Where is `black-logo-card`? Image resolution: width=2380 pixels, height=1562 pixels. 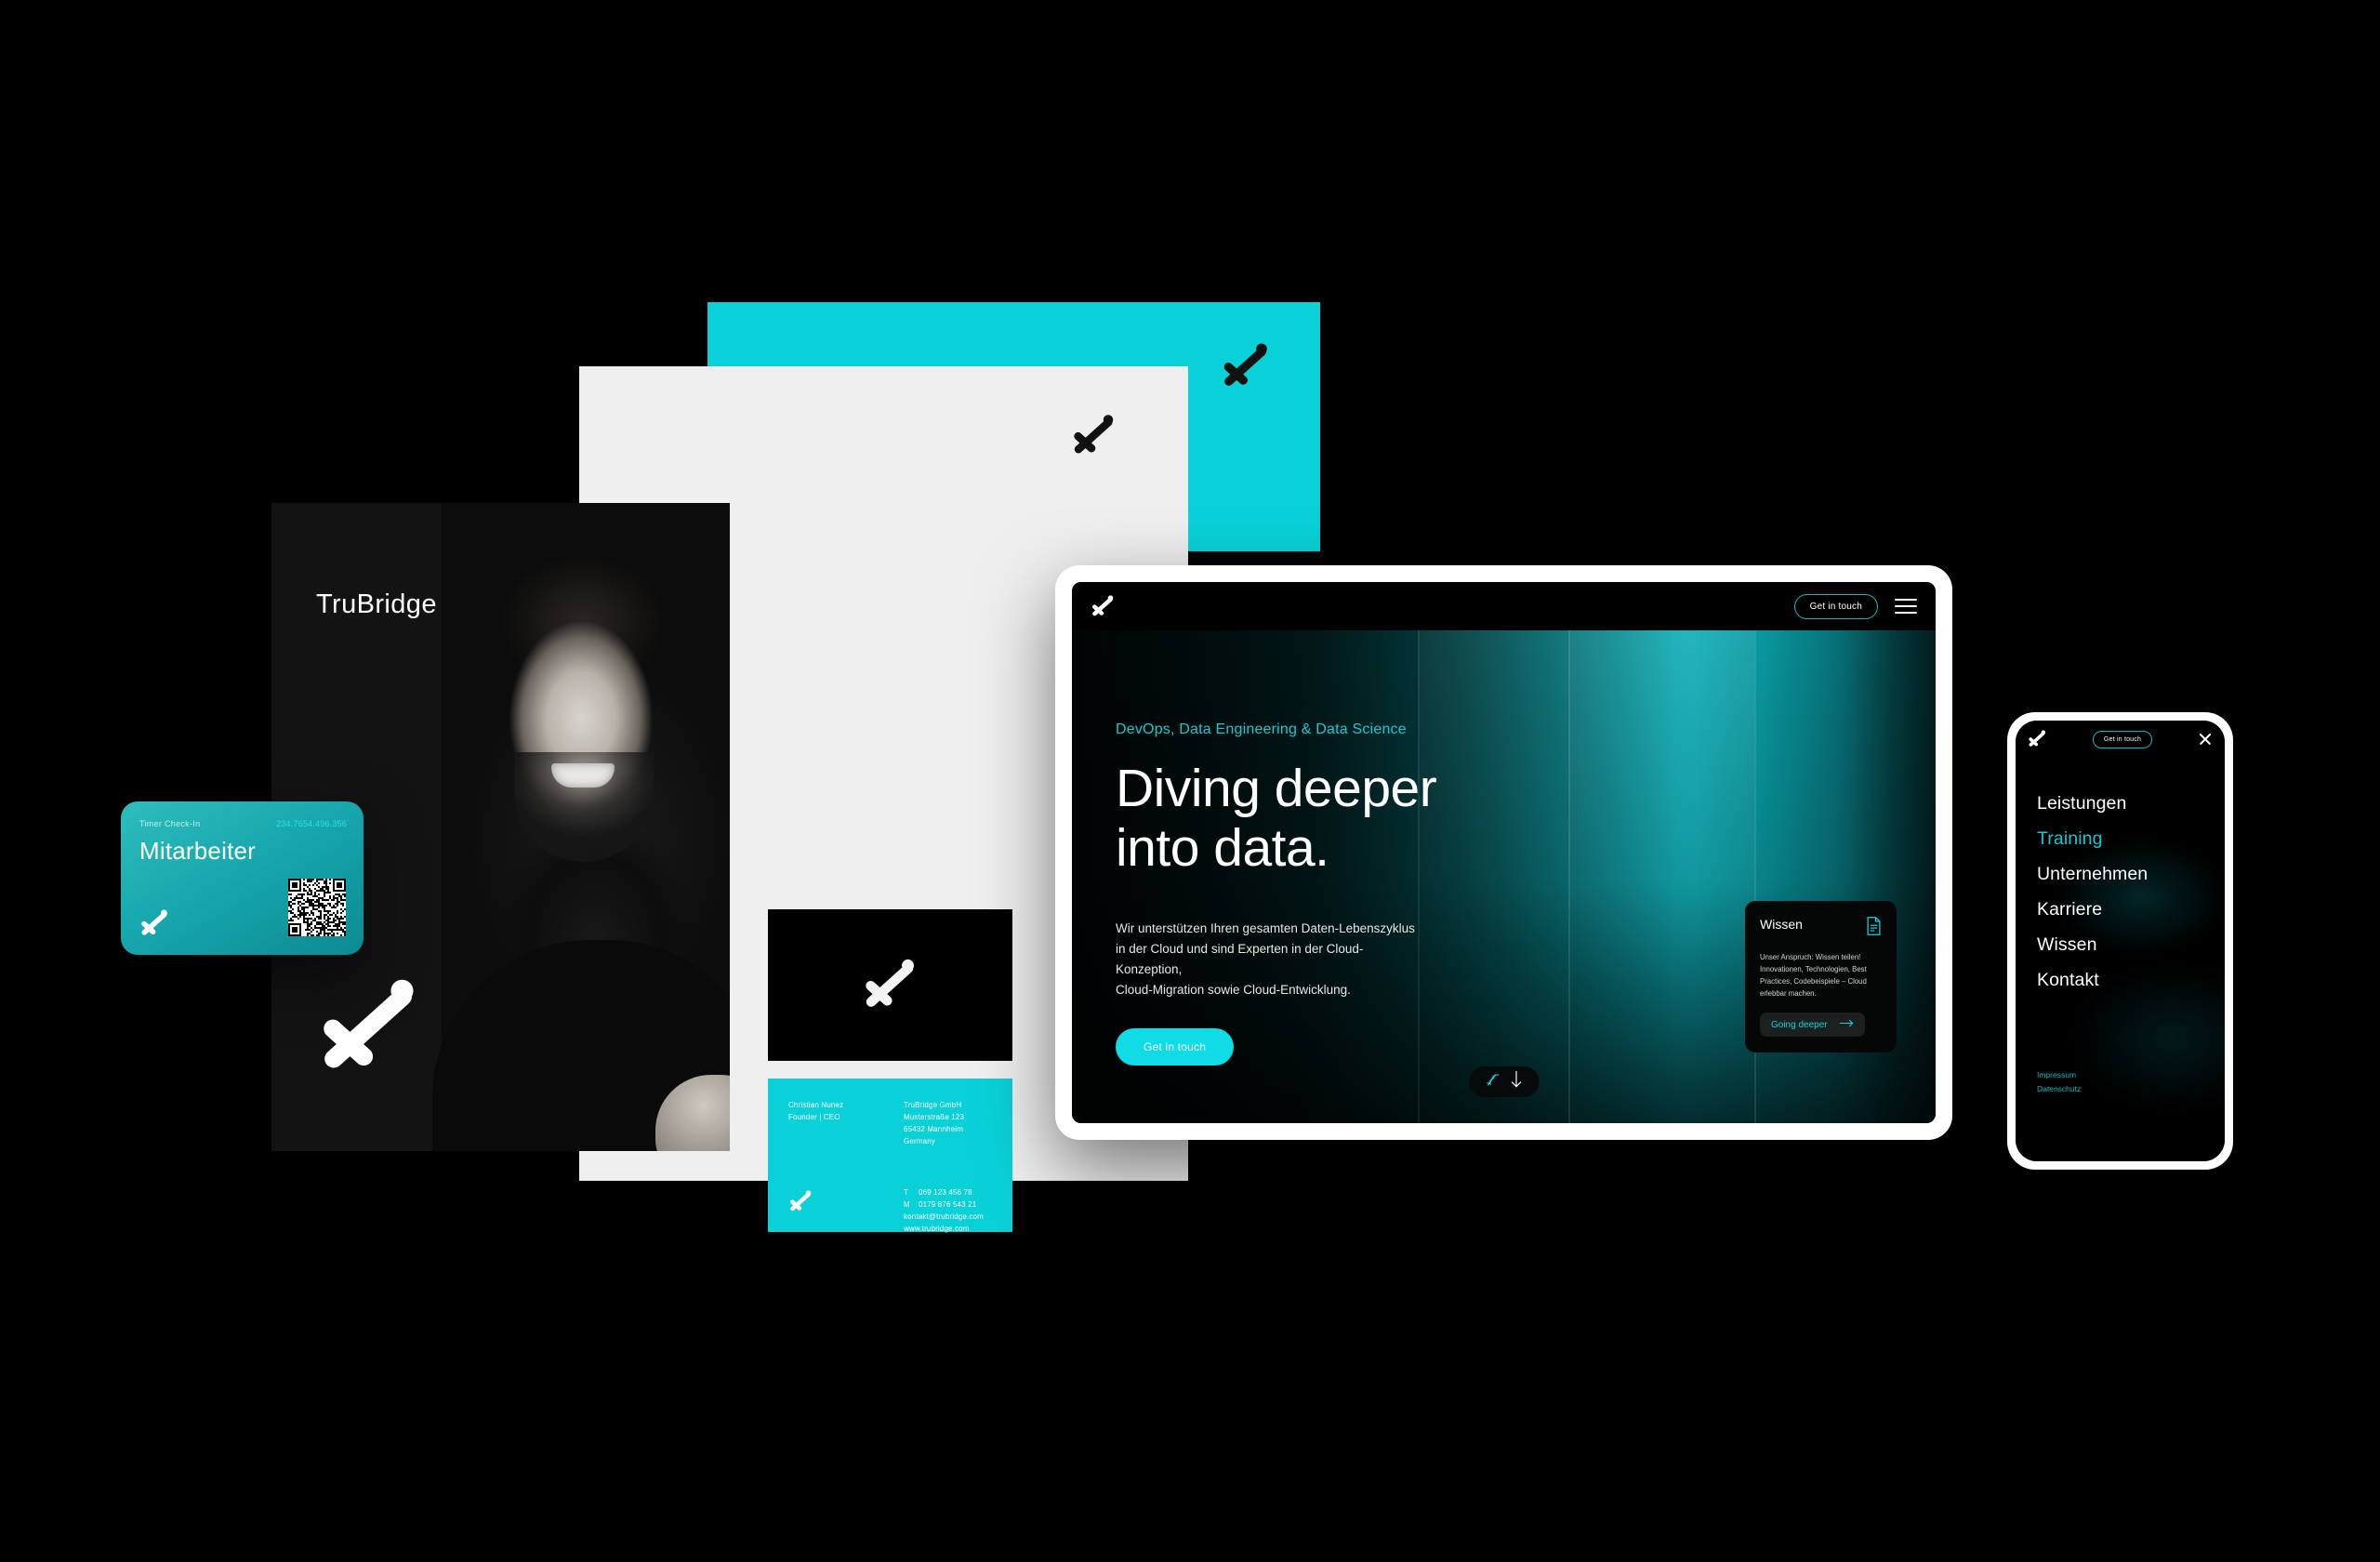
black-logo-card is located at coordinates (890, 985).